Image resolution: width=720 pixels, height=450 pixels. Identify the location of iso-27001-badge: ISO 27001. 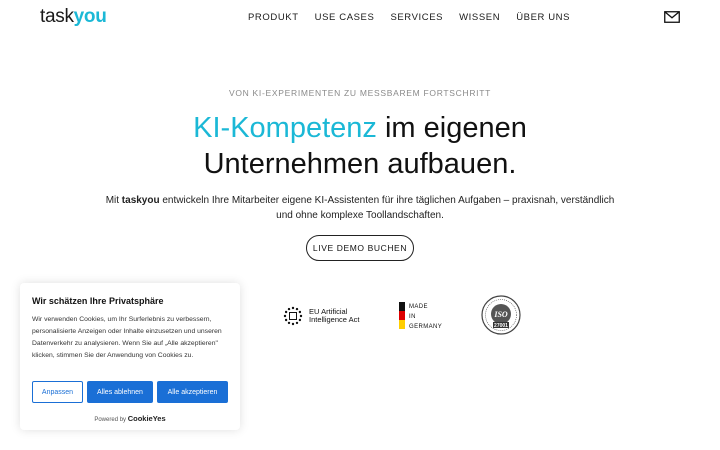
(501, 315).